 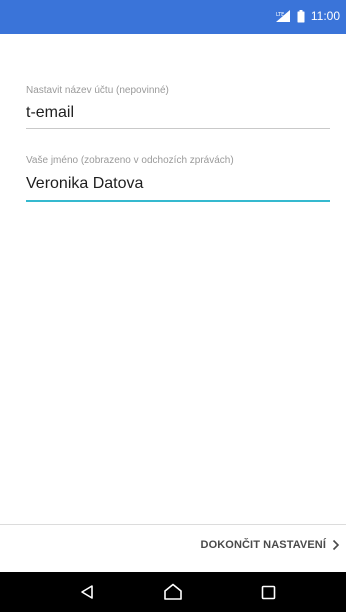 I want to click on status-bar: LTE 11:00, so click(x=173, y=17).